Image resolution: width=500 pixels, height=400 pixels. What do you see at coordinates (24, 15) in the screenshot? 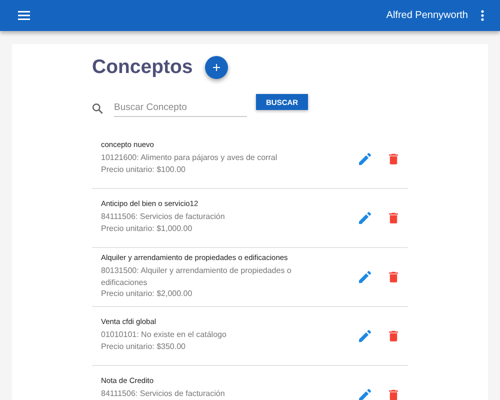
I see `menu-icon` at bounding box center [24, 15].